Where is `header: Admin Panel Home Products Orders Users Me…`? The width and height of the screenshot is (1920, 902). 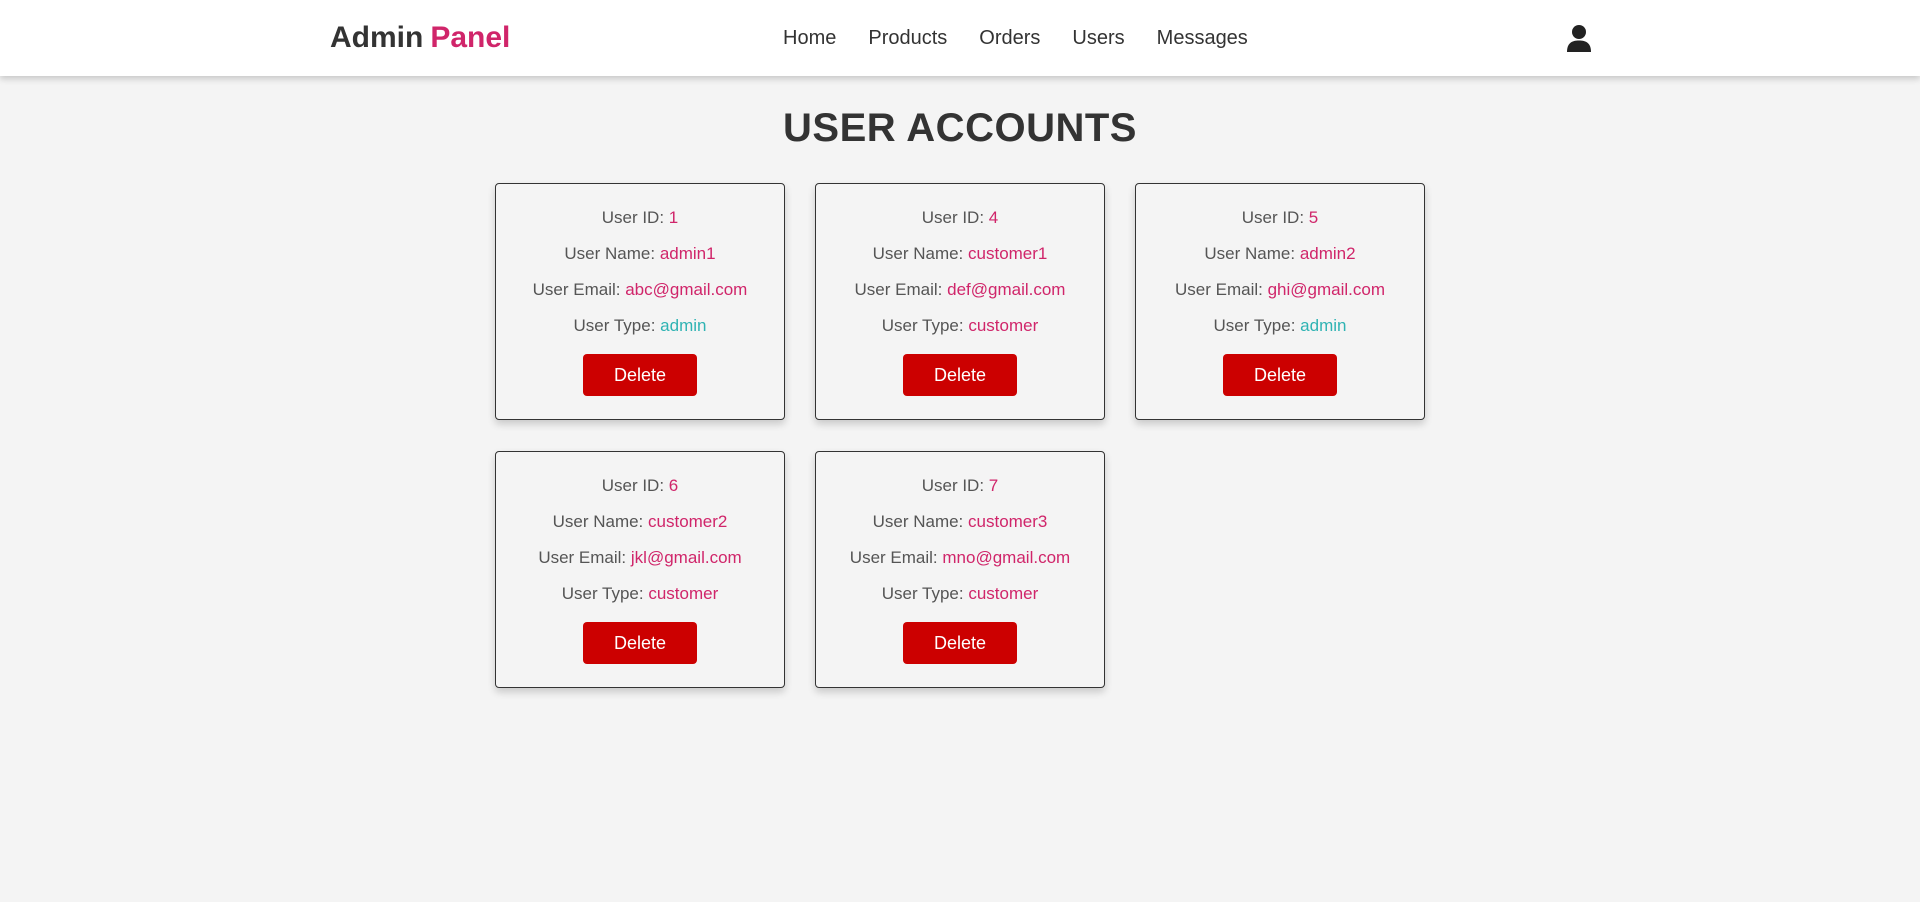
header: Admin Panel Home Products Orders Users Me… is located at coordinates (960, 38).